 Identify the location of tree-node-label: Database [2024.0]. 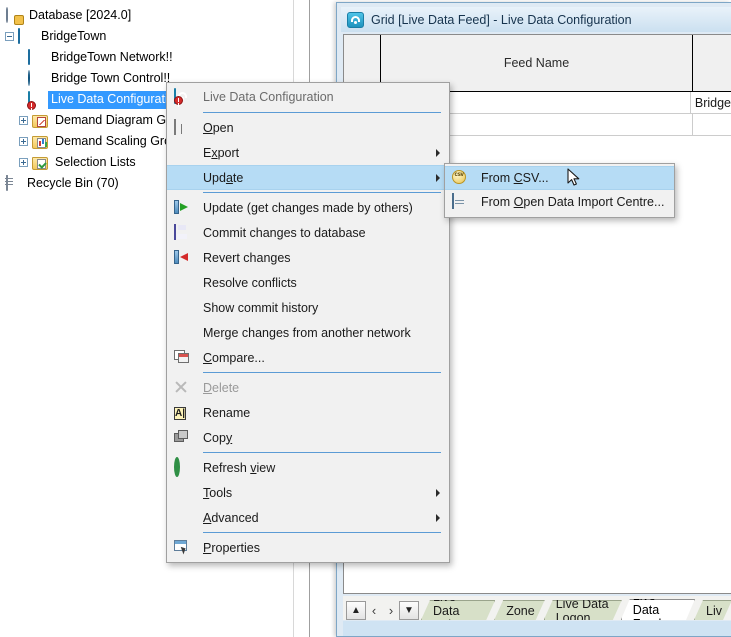
(80, 14).